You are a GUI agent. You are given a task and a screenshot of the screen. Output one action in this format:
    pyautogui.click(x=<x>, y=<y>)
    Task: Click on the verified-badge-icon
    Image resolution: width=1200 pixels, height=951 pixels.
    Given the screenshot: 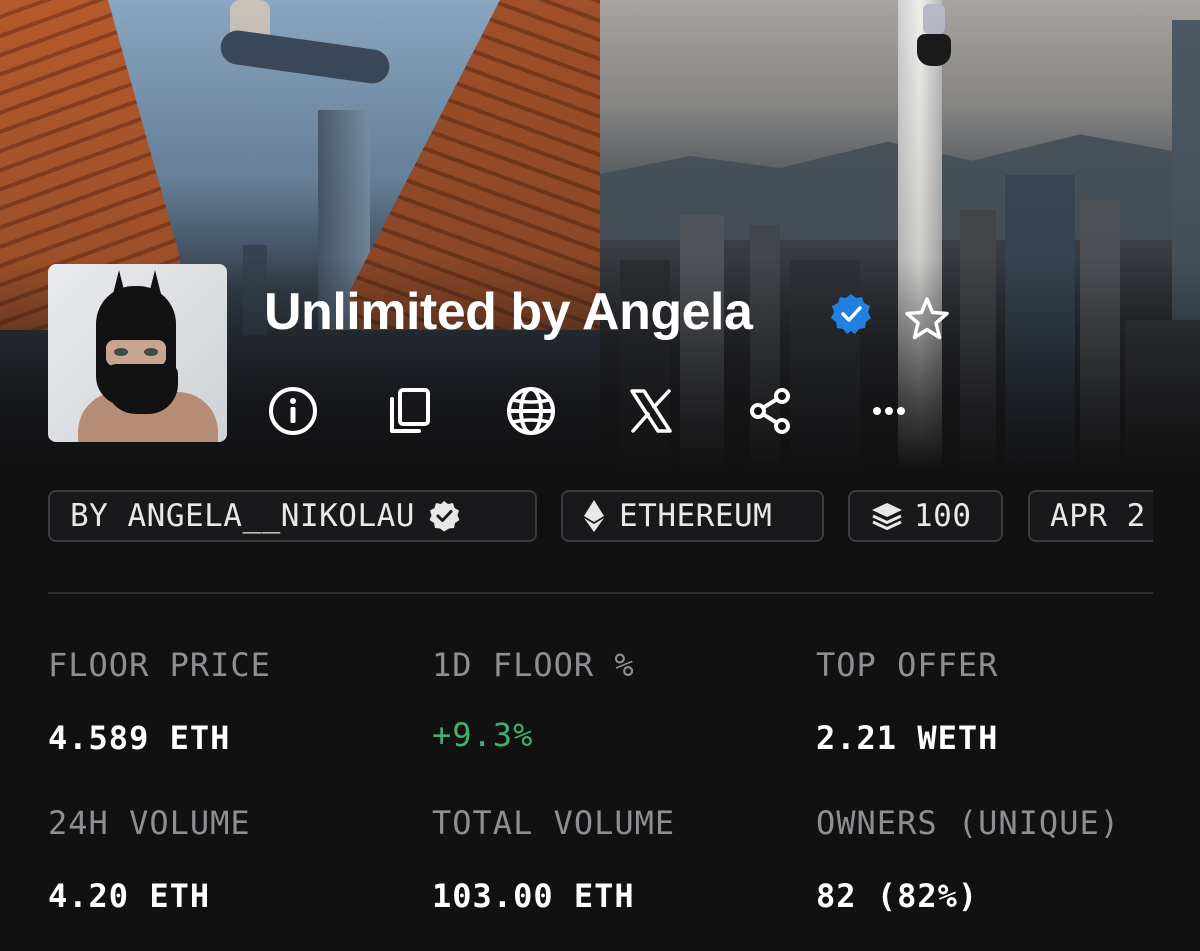 What is the action you would take?
    pyautogui.click(x=851, y=314)
    